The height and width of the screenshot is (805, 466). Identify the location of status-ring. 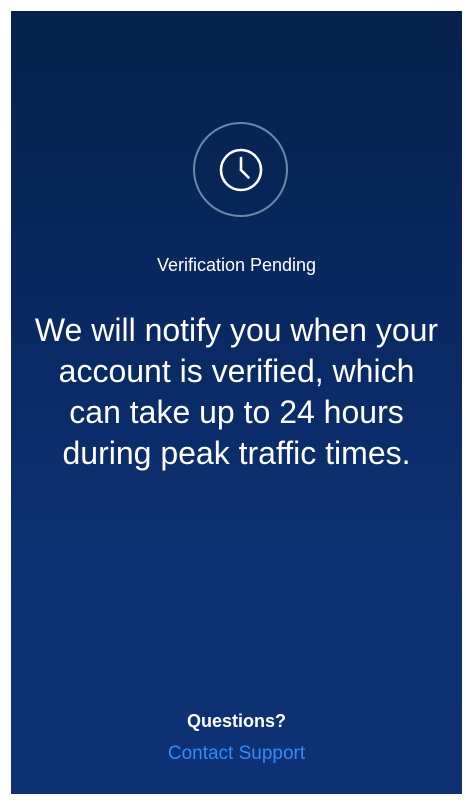
(240, 169).